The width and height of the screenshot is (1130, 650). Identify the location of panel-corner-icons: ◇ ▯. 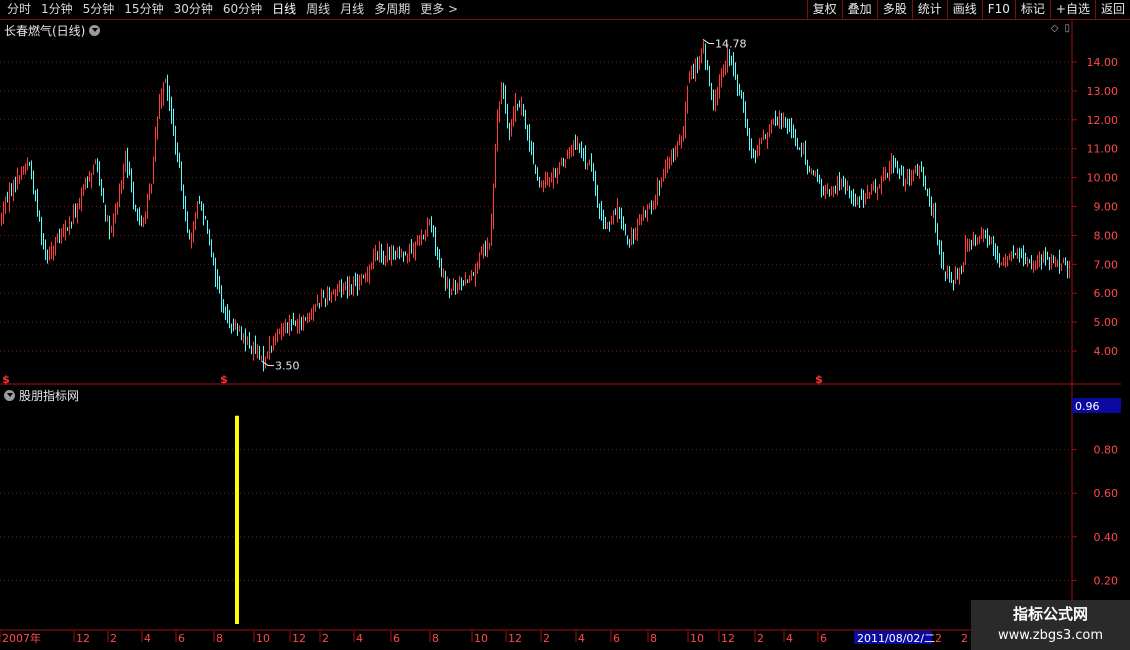
(1060, 28).